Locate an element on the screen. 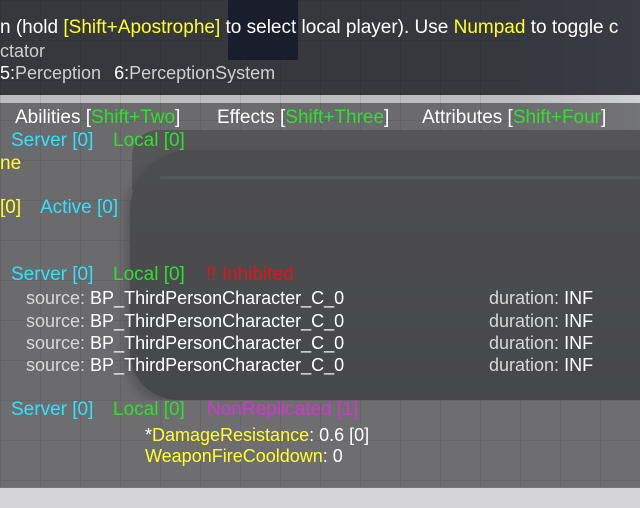 This screenshot has width=640, height=508. instructions-prefix: n (hold is located at coordinates (32, 27).